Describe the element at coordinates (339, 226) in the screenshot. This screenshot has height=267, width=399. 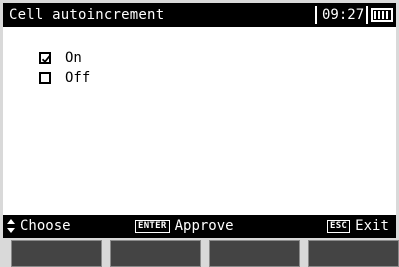
I see `esc-key-badge: ESC` at that location.